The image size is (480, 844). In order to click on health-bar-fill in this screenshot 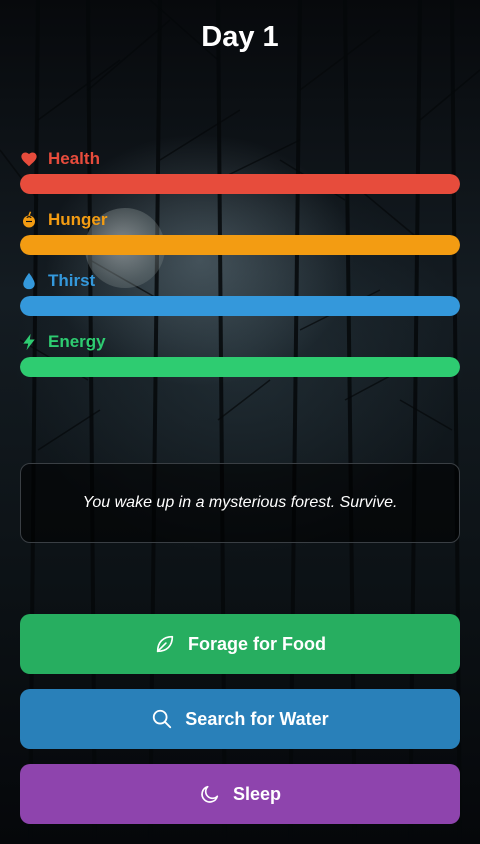, I will do `click(240, 184)`.